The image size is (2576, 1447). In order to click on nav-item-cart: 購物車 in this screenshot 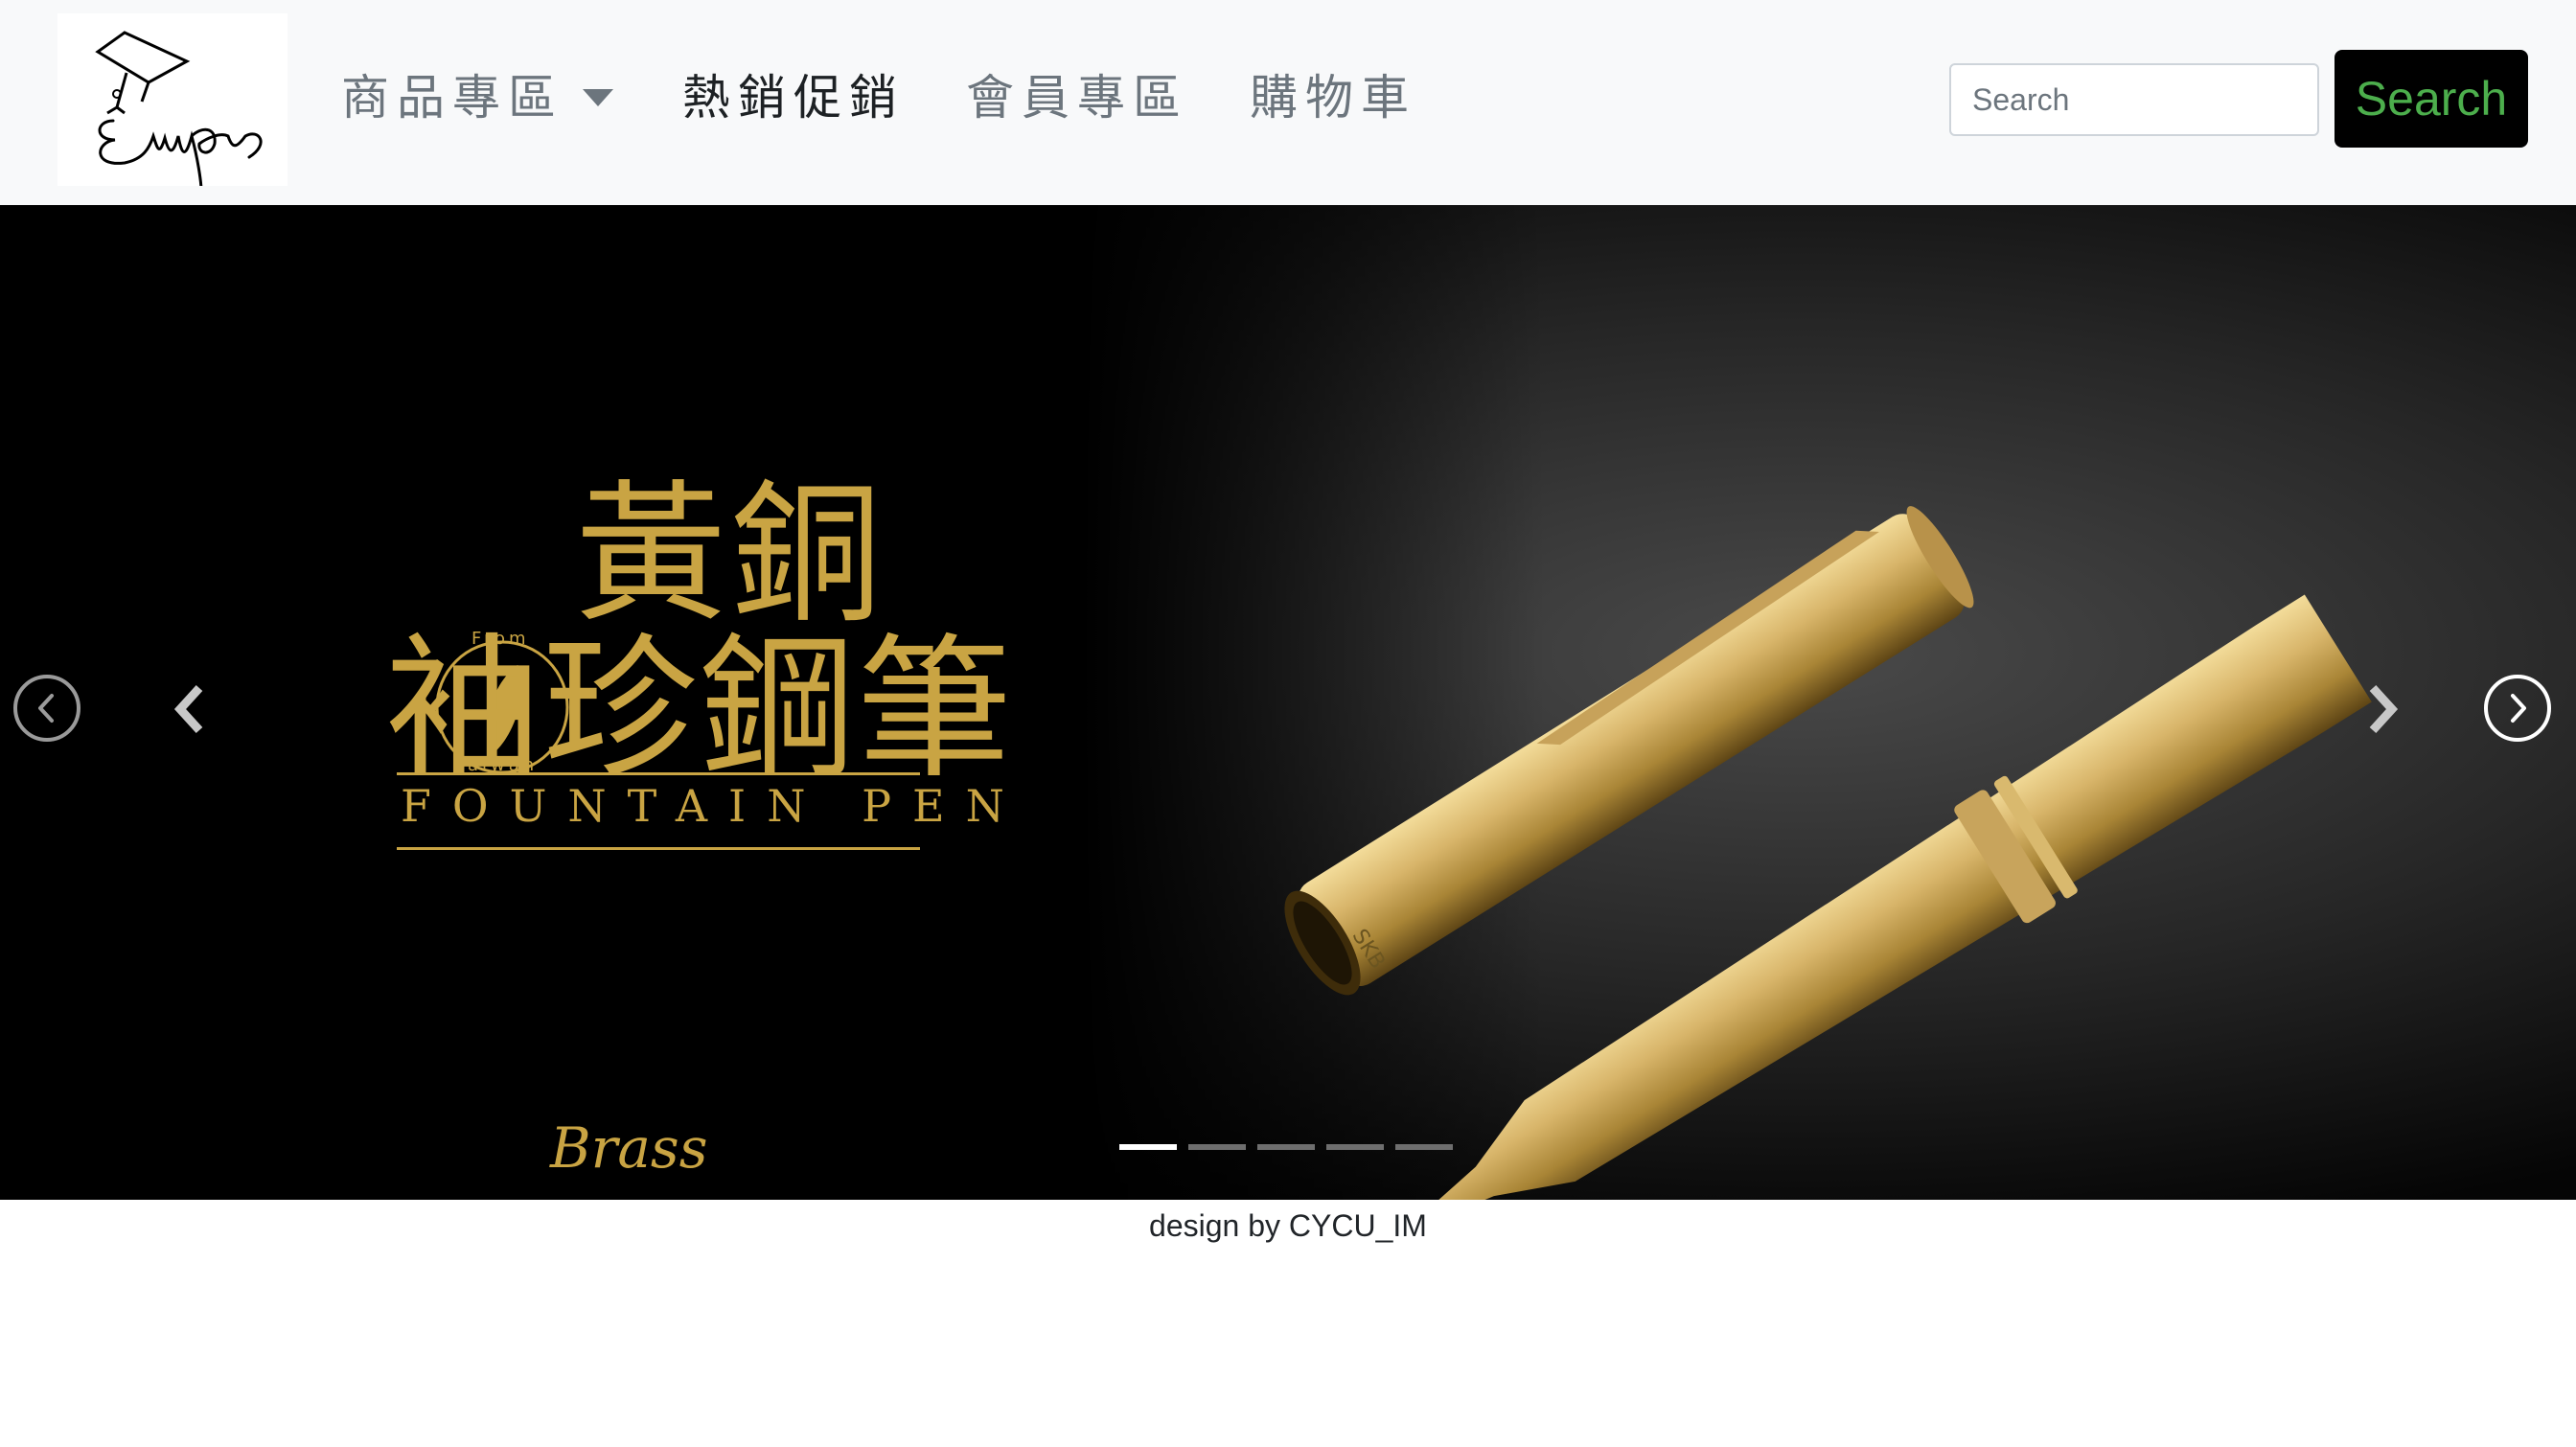, I will do `click(1333, 98)`.